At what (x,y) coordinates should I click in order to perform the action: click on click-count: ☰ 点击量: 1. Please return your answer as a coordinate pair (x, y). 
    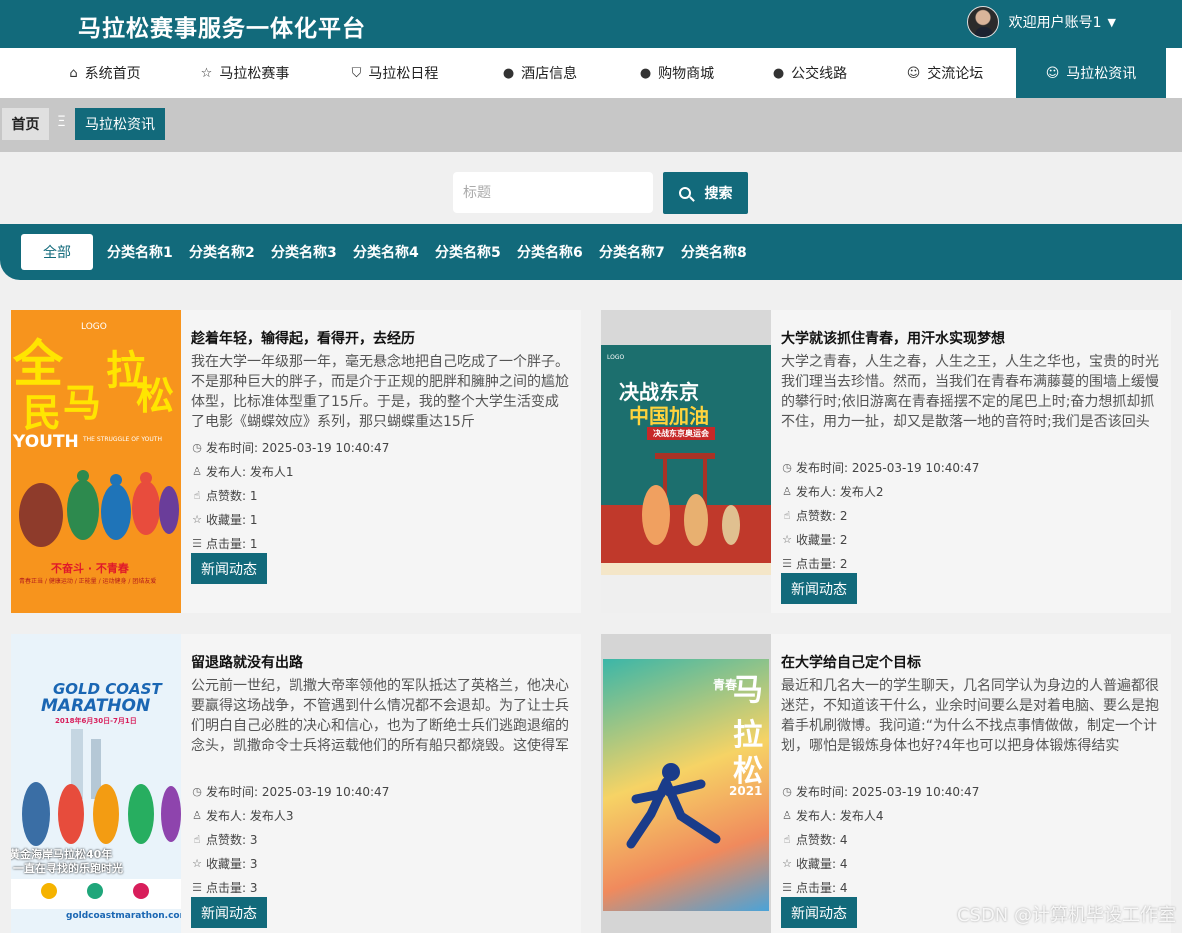
    Looking at the image, I should click on (224, 543).